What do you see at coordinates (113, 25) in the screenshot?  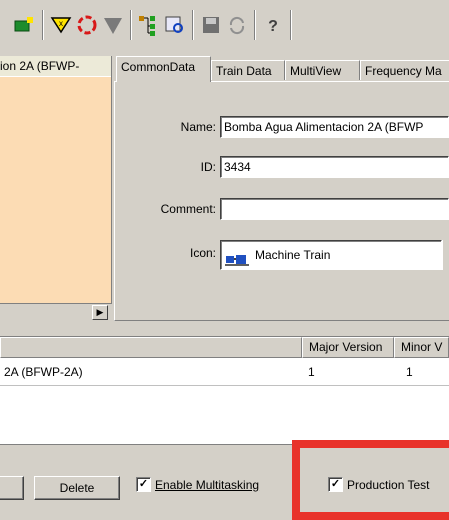 I see `filter-disabled-icon` at bounding box center [113, 25].